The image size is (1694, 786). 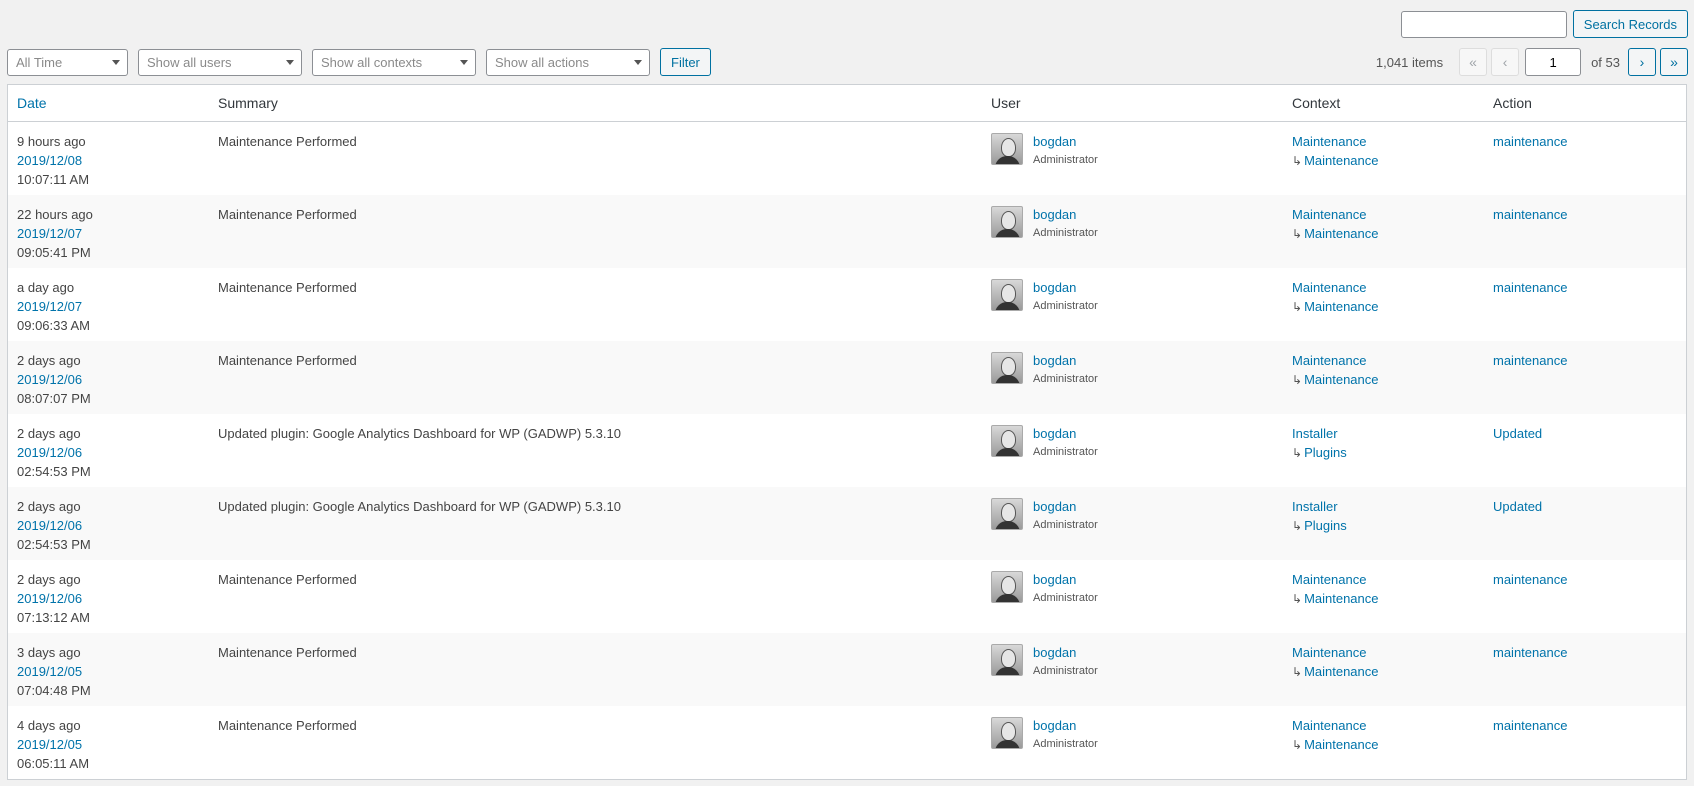 I want to click on date-cell: 4 days ago 2019/12/05 06:05:11 AM, so click(x=108, y=747).